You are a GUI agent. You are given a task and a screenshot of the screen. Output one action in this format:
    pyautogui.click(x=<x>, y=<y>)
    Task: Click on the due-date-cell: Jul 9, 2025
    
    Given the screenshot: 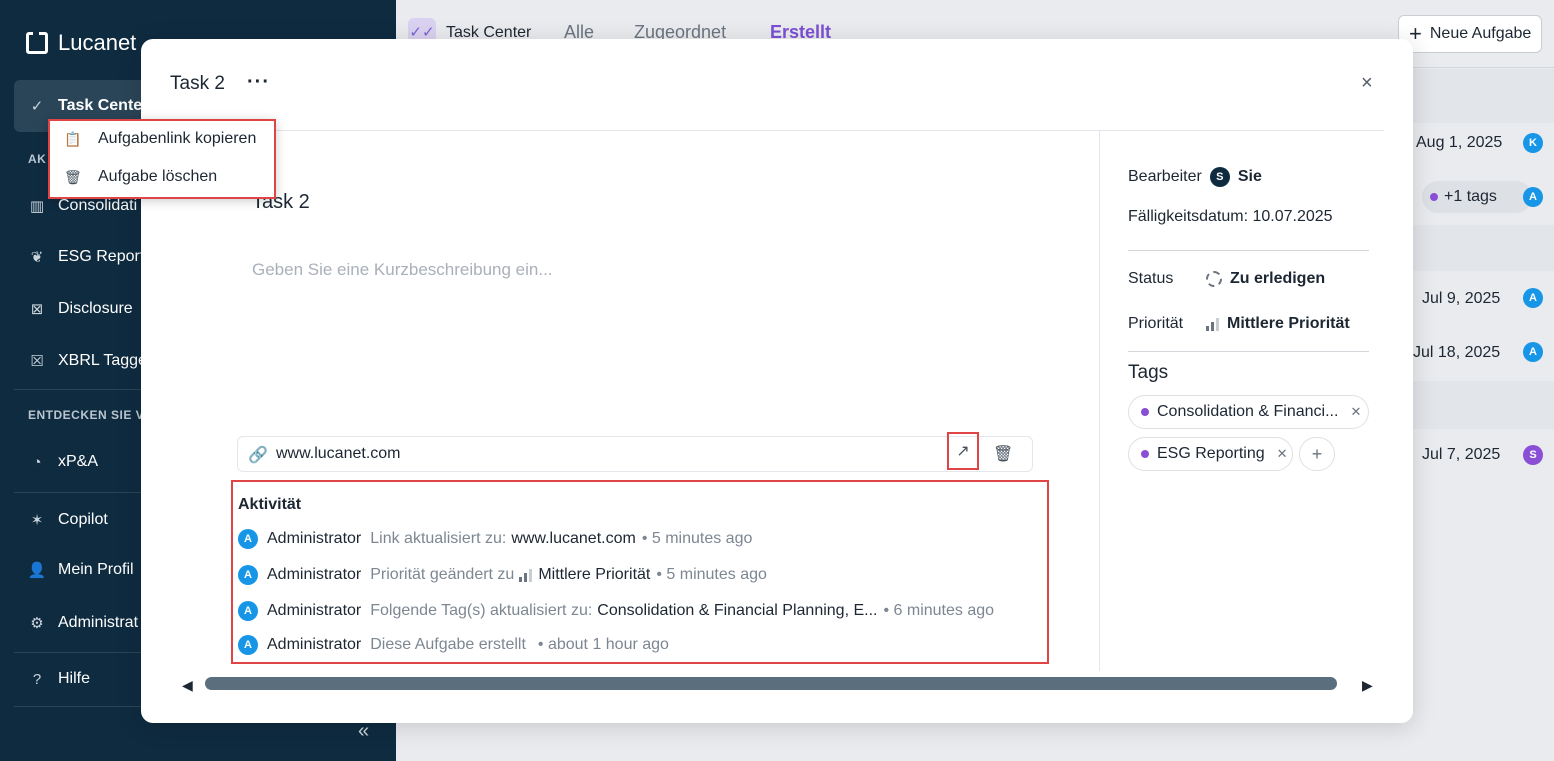 What is the action you would take?
    pyautogui.click(x=1461, y=298)
    